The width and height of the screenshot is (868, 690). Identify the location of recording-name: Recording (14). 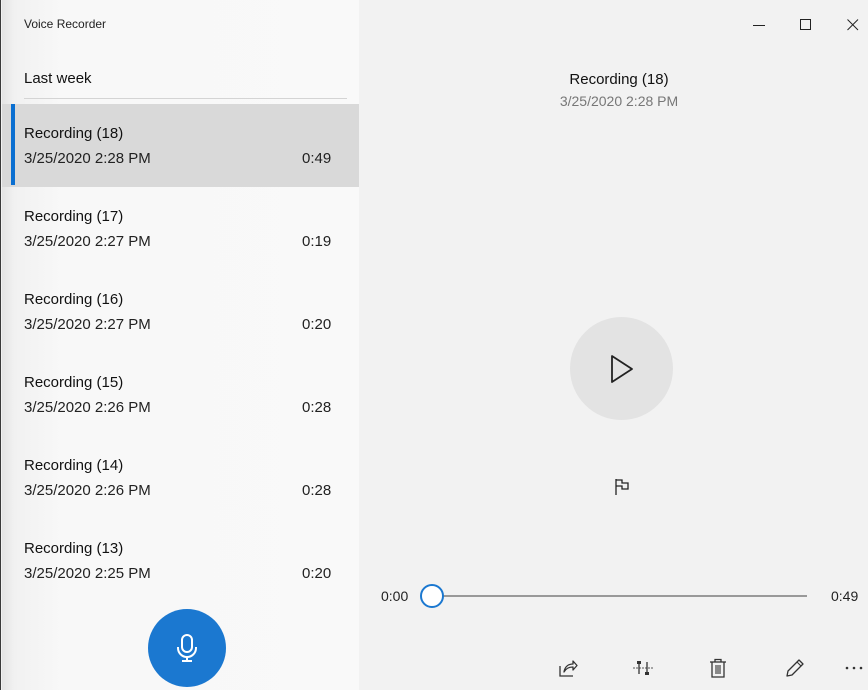
(74, 465).